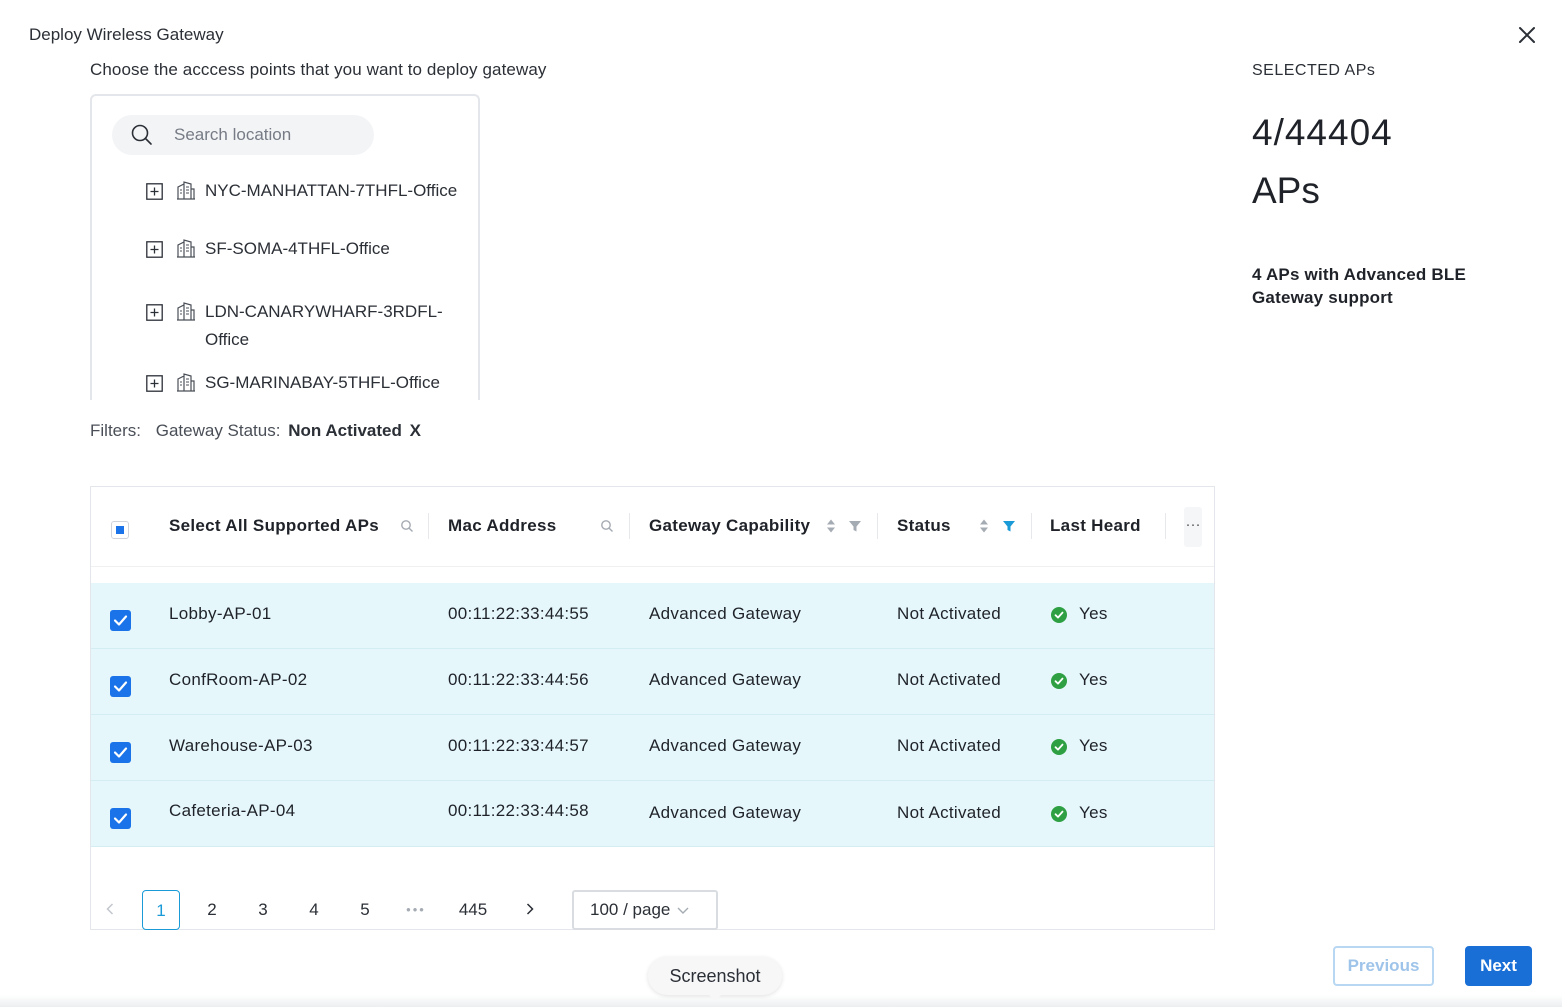 The width and height of the screenshot is (1562, 1007). Describe the element at coordinates (729, 526) in the screenshot. I see `column-header-capability: Gateway Capability` at that location.